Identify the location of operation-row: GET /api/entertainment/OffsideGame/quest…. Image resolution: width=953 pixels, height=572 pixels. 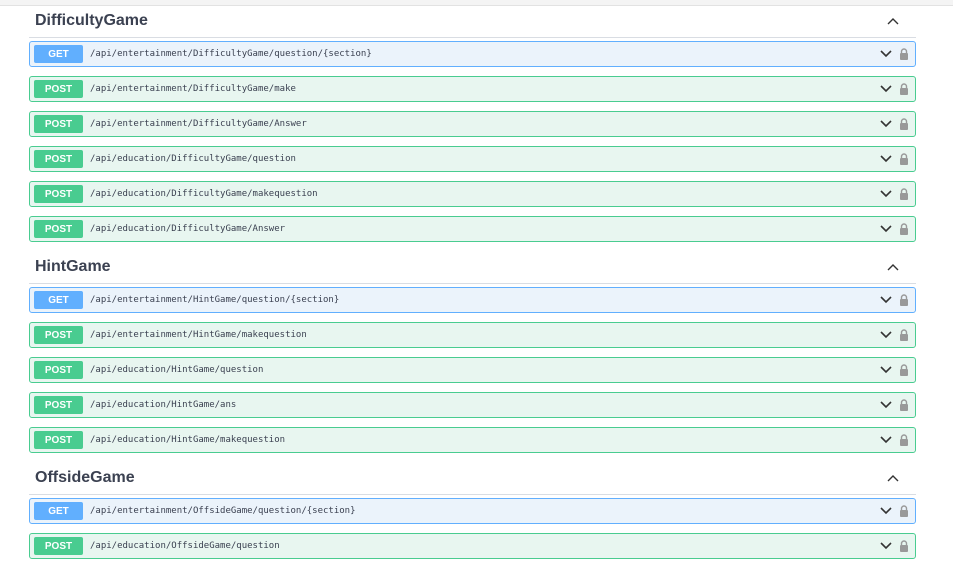
(472, 511).